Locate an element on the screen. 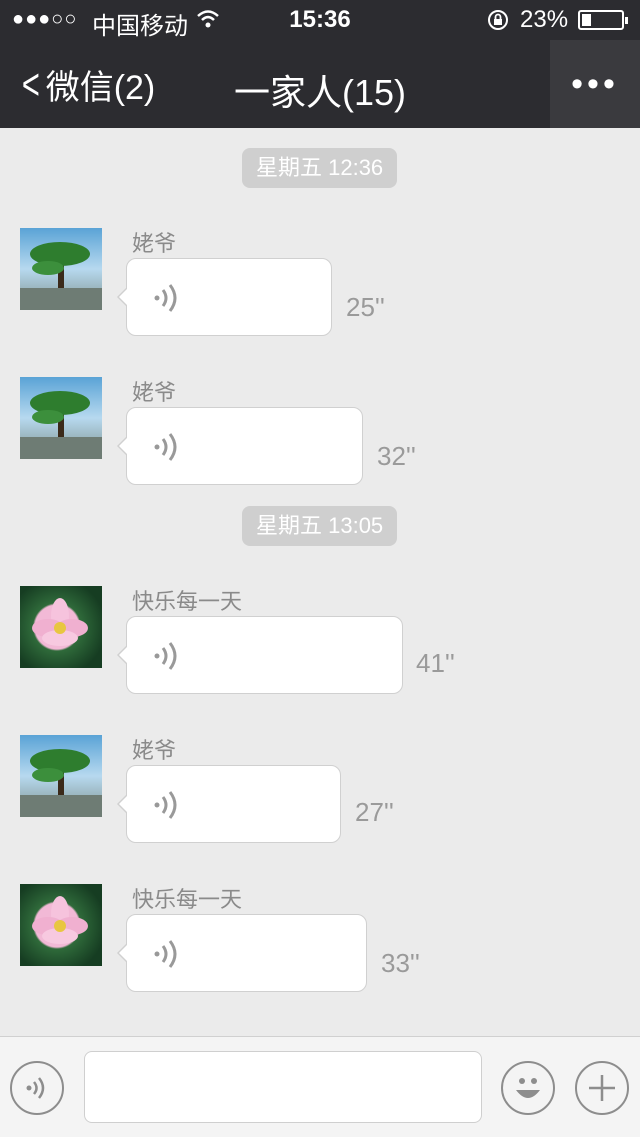 The height and width of the screenshot is (1137, 640). time-separator: 星期五 12:36 is located at coordinates (320, 168).